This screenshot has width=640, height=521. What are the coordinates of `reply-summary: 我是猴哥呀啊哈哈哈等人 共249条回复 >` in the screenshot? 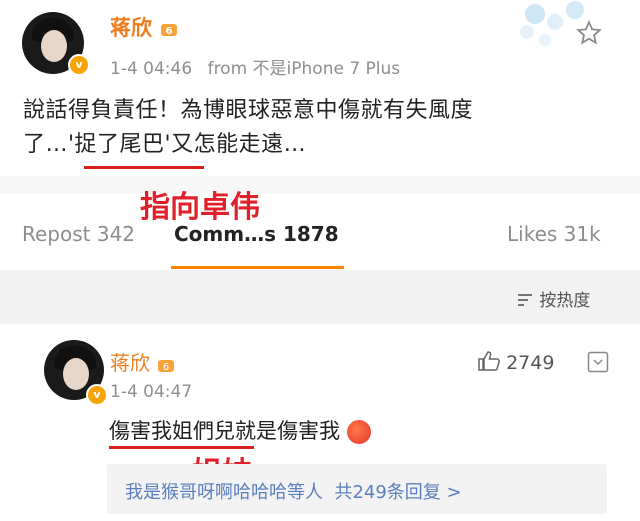 It's located at (357, 489).